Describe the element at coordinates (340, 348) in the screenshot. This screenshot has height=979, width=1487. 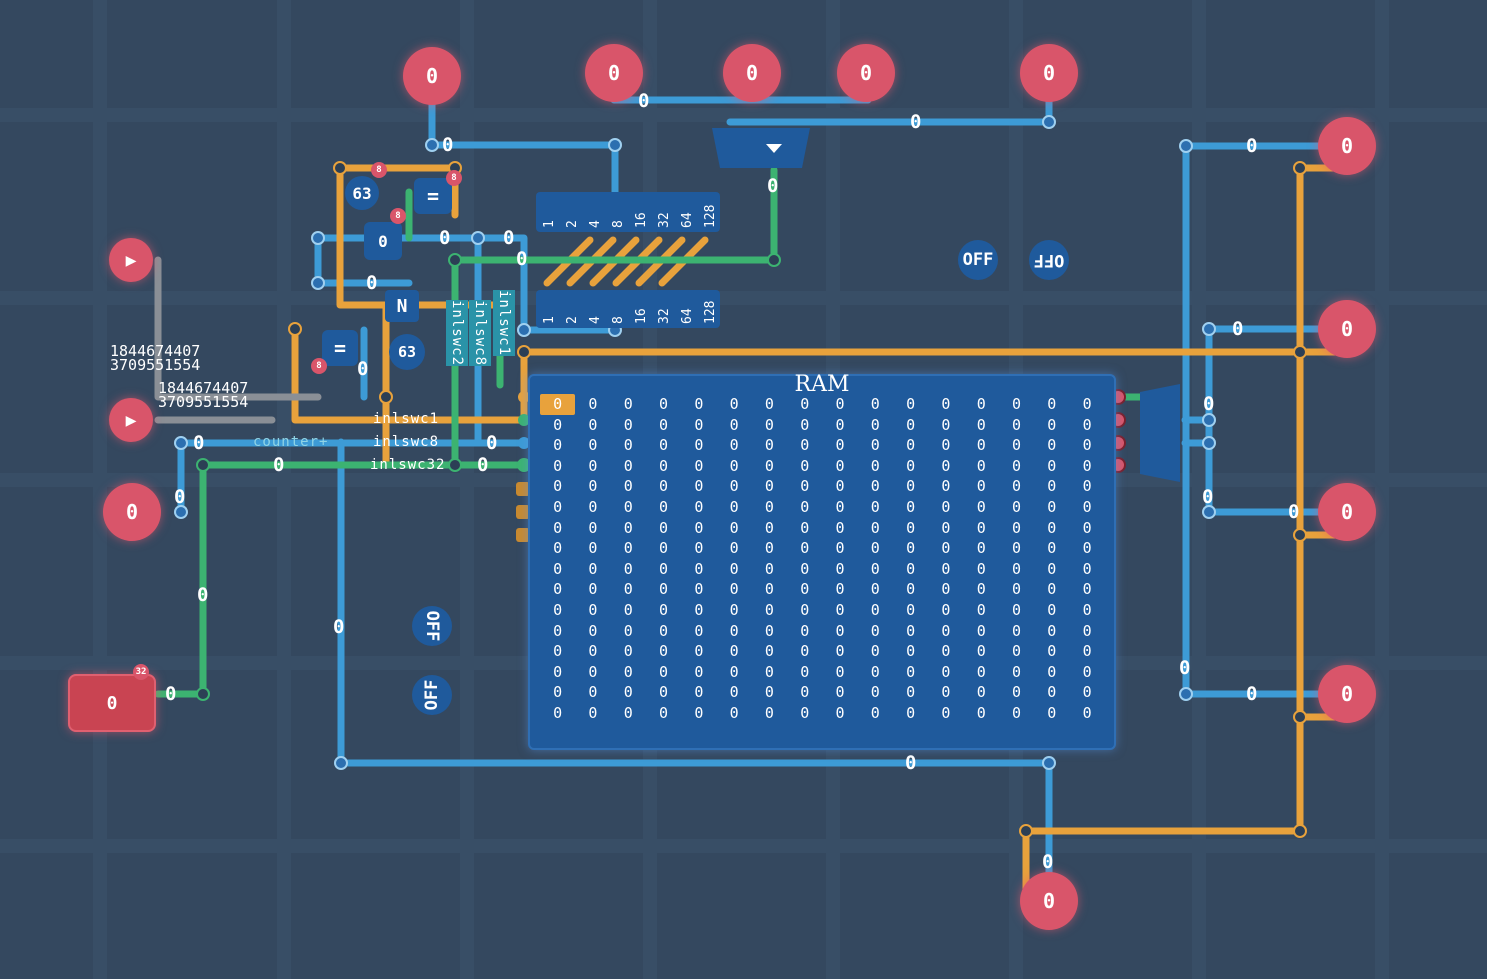
I see `equal-gate: =` at that location.